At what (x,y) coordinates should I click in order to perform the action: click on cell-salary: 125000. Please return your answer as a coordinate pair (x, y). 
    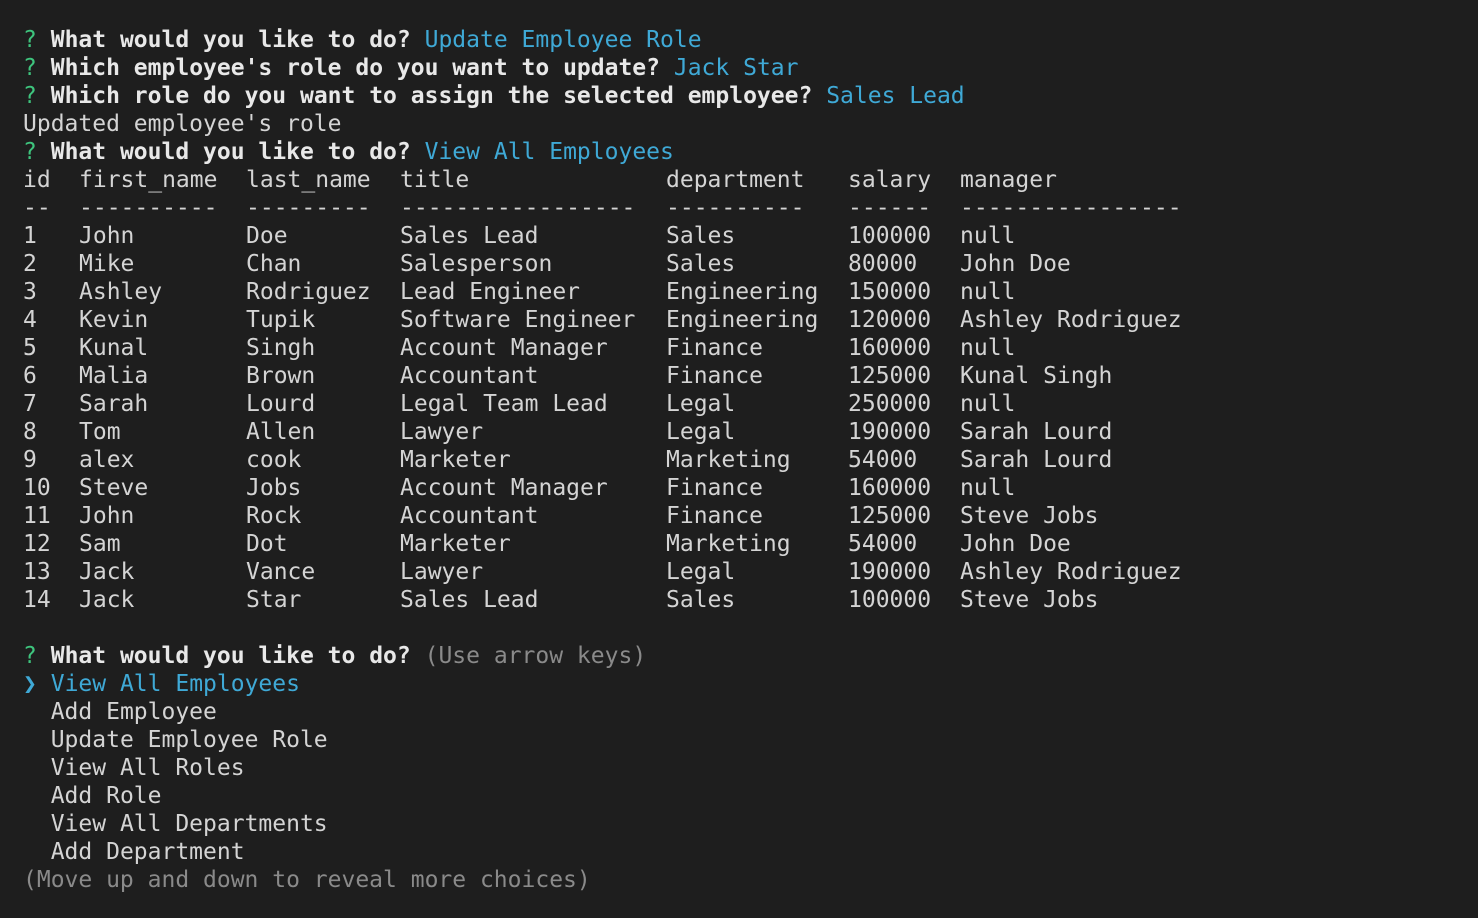
    Looking at the image, I should click on (890, 516).